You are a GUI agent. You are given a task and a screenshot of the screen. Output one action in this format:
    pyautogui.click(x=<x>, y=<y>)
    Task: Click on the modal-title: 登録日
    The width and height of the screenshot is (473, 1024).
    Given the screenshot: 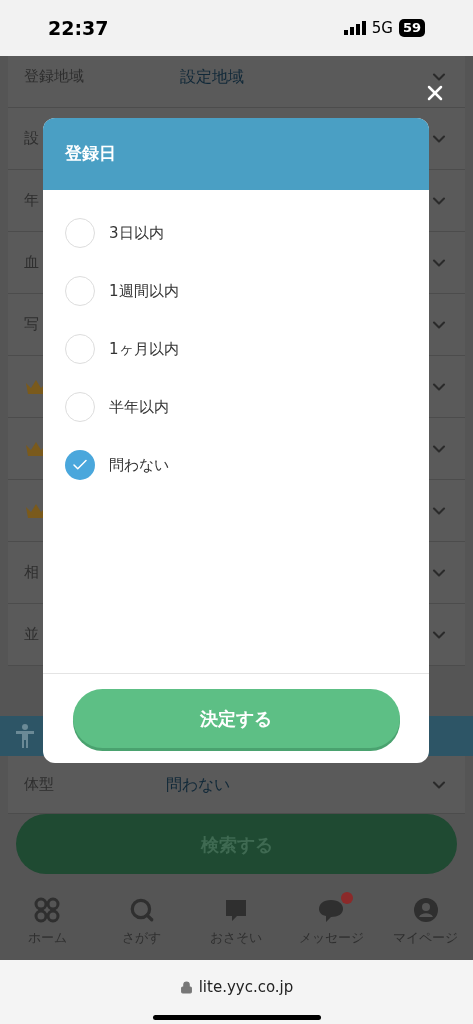 What is the action you would take?
    pyautogui.click(x=90, y=154)
    